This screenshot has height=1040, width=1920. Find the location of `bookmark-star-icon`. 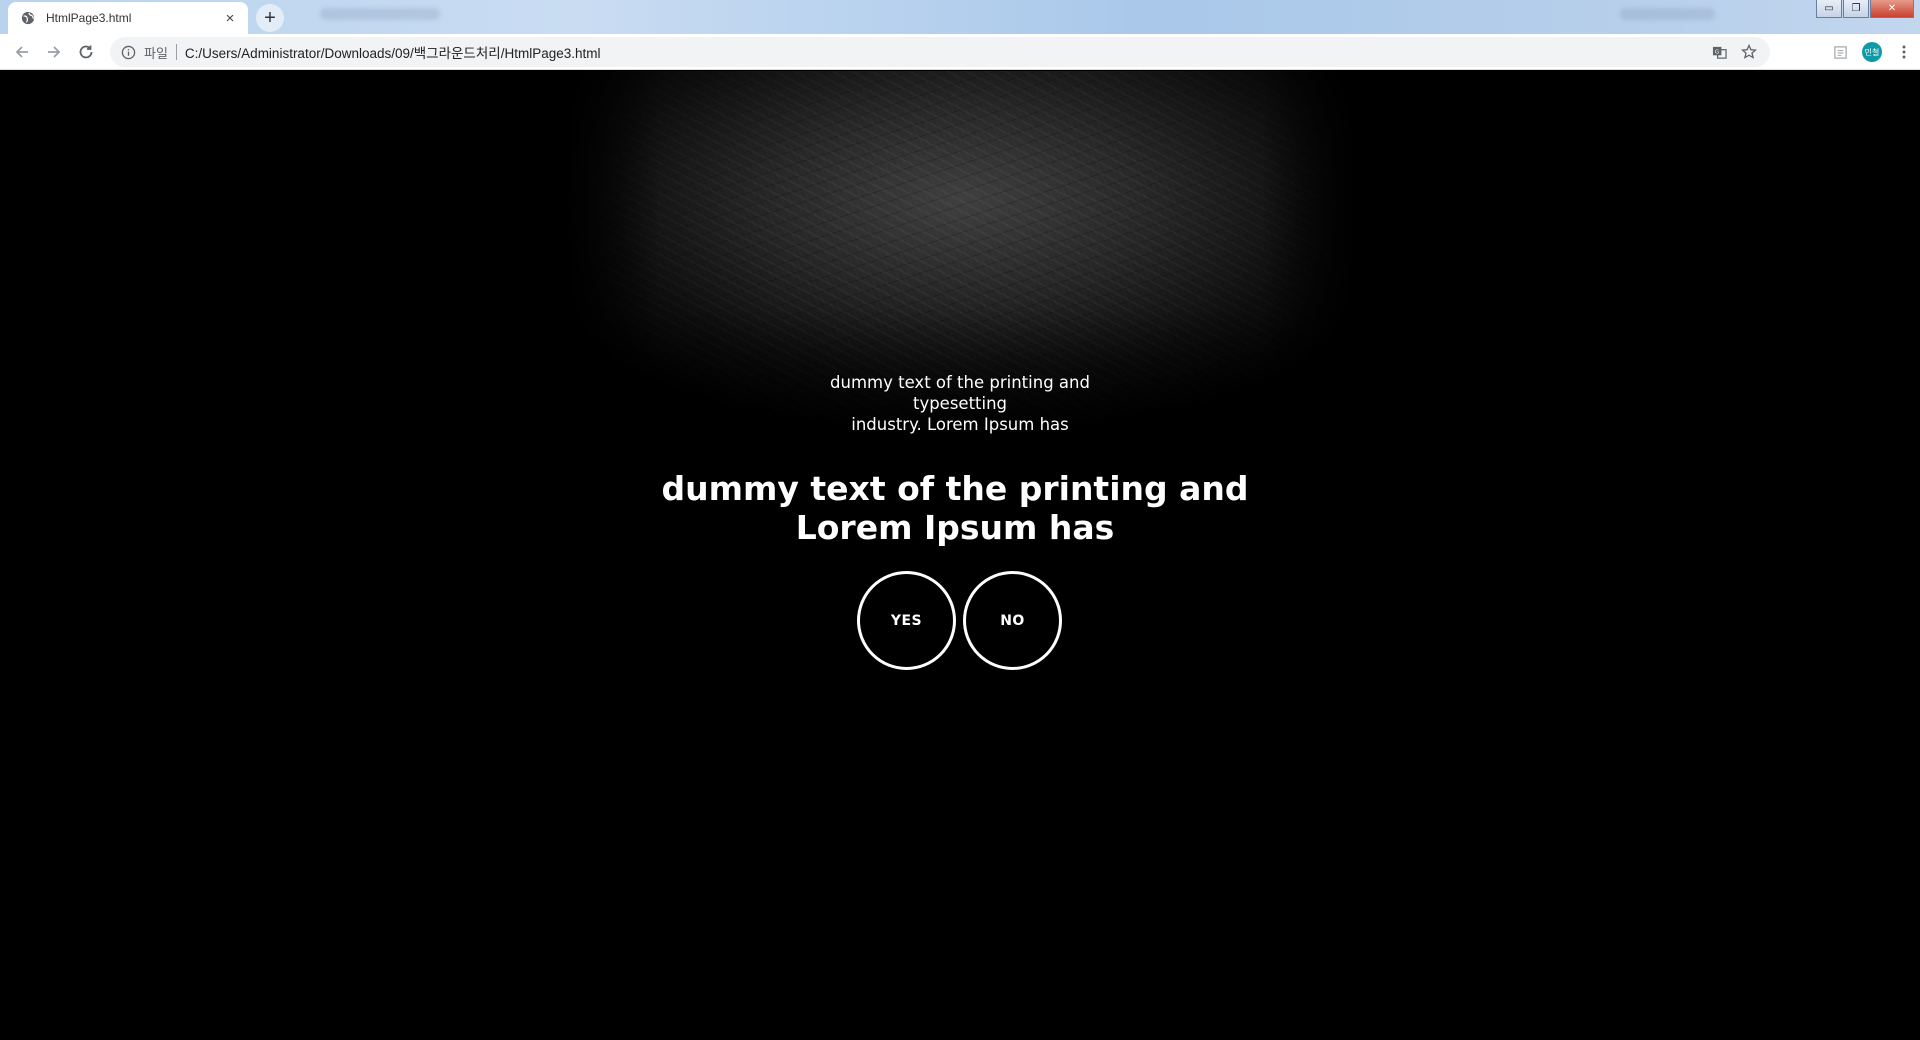

bookmark-star-icon is located at coordinates (1749, 52).